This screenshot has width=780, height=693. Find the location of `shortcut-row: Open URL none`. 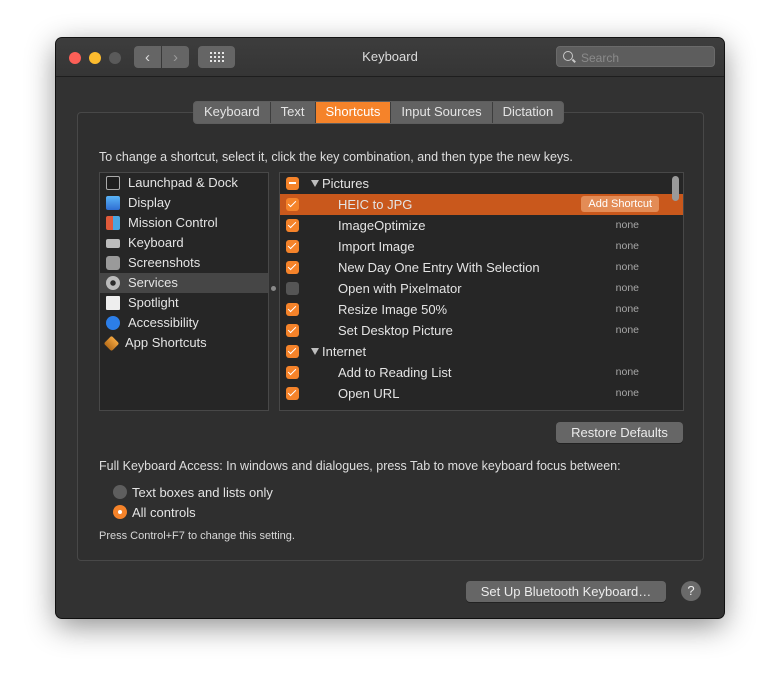

shortcut-row: Open URL none is located at coordinates (481, 393).